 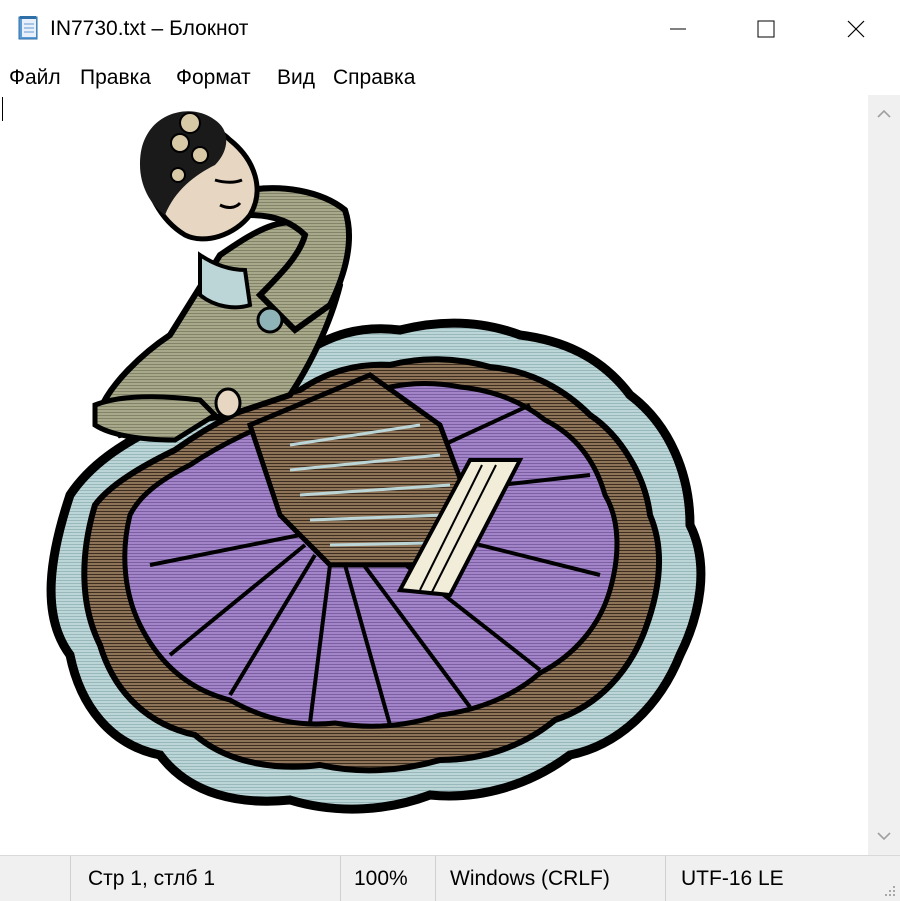 What do you see at coordinates (732, 878) in the screenshot?
I see `status-encoding: UTF-16 LE` at bounding box center [732, 878].